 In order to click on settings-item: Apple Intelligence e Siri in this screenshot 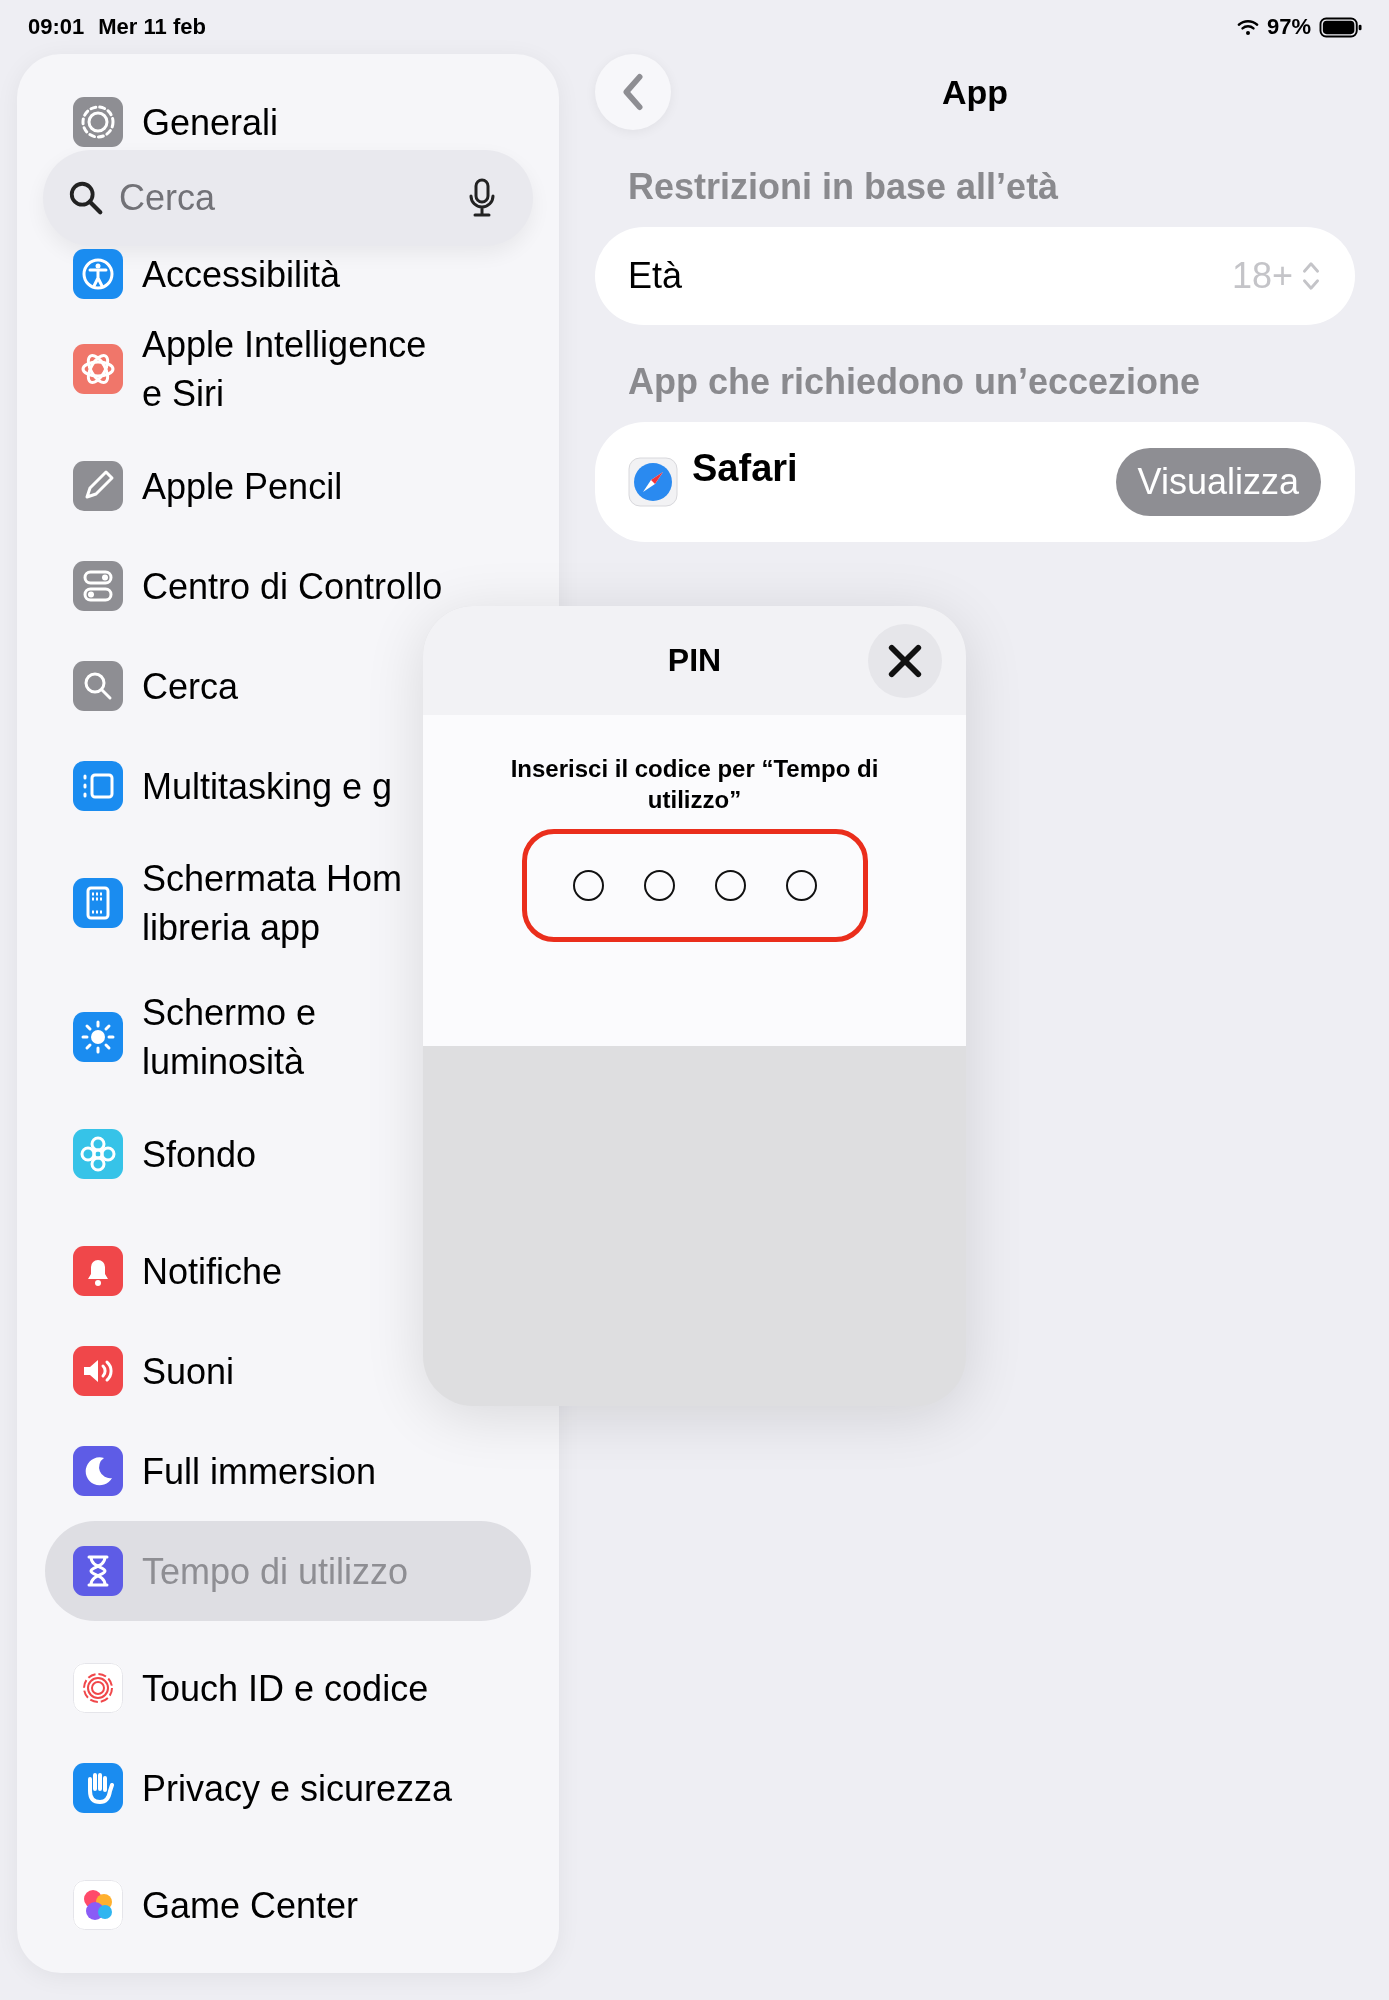, I will do `click(288, 369)`.